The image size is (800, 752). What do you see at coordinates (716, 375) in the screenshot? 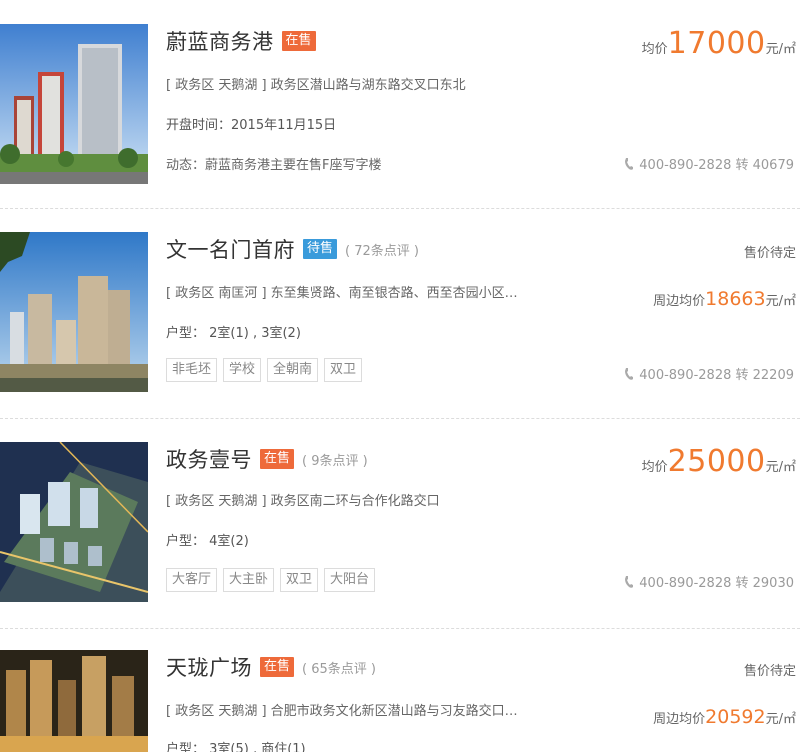
I see `phone-number: 400-890-2828 转 22209` at bounding box center [716, 375].